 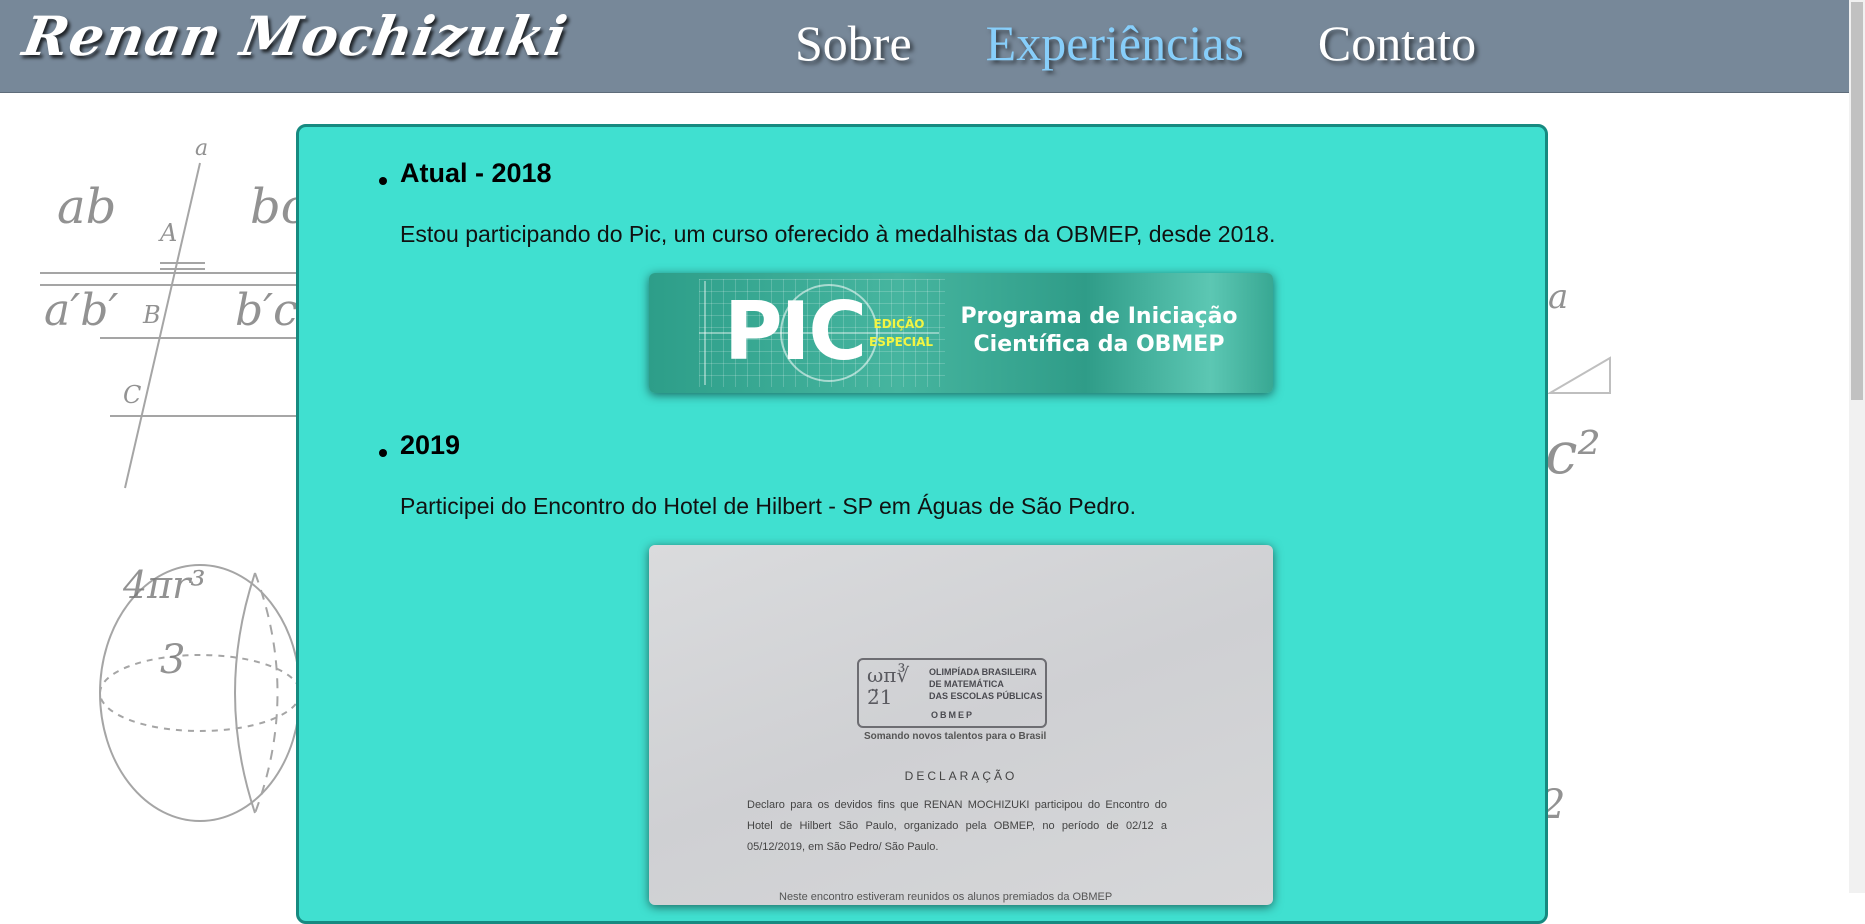 I want to click on svg-text: C, so click(x=132, y=395).